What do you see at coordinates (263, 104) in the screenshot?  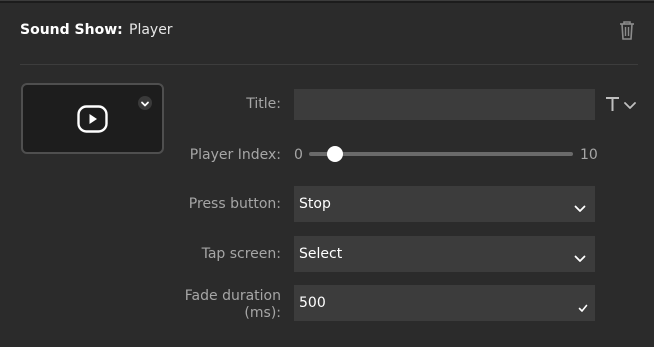 I see `title-label: Title:` at bounding box center [263, 104].